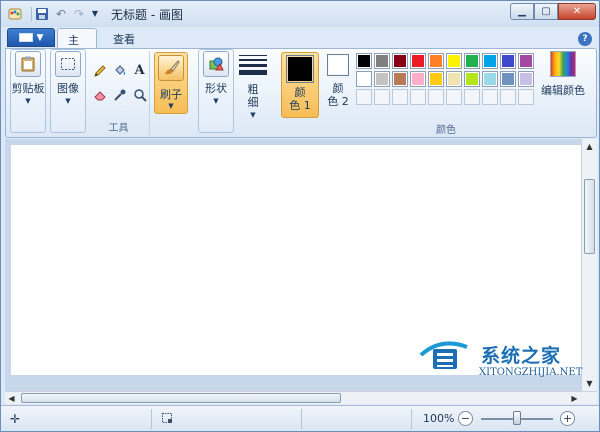  Describe the element at coordinates (522, 11) in the screenshot. I see `minimize-button: ▁` at that location.